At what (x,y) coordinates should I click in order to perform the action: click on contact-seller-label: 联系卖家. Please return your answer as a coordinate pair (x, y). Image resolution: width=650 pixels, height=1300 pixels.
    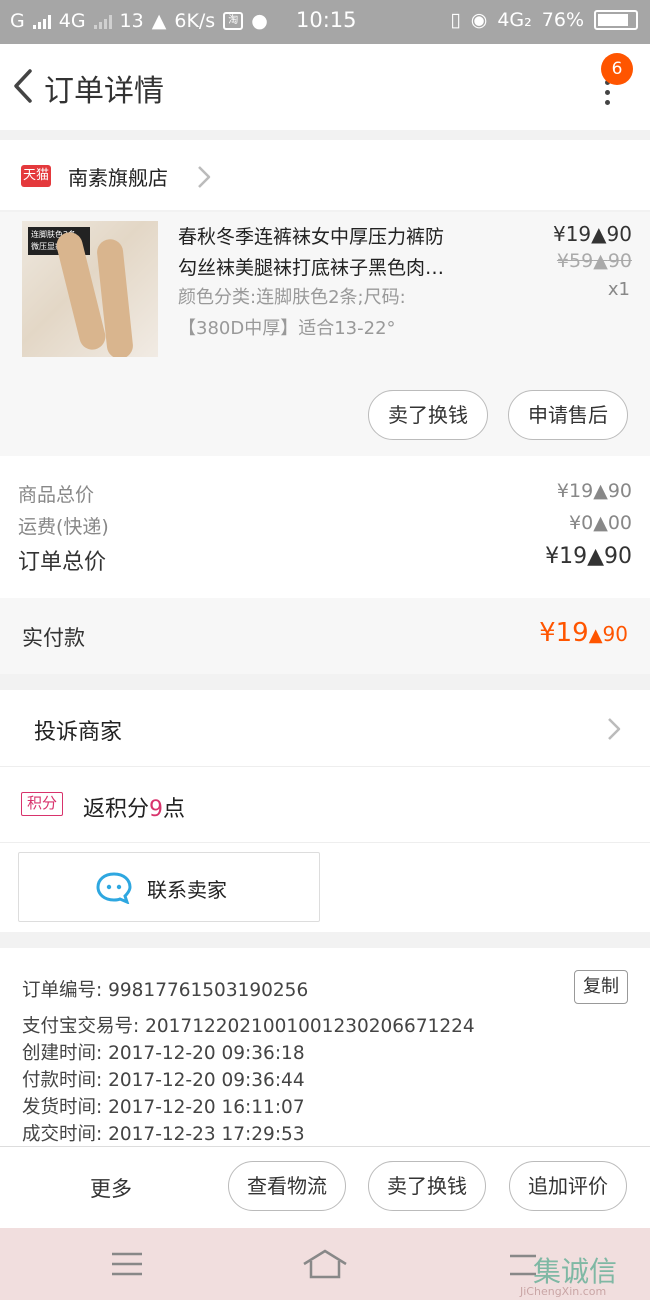
    Looking at the image, I should click on (187, 890).